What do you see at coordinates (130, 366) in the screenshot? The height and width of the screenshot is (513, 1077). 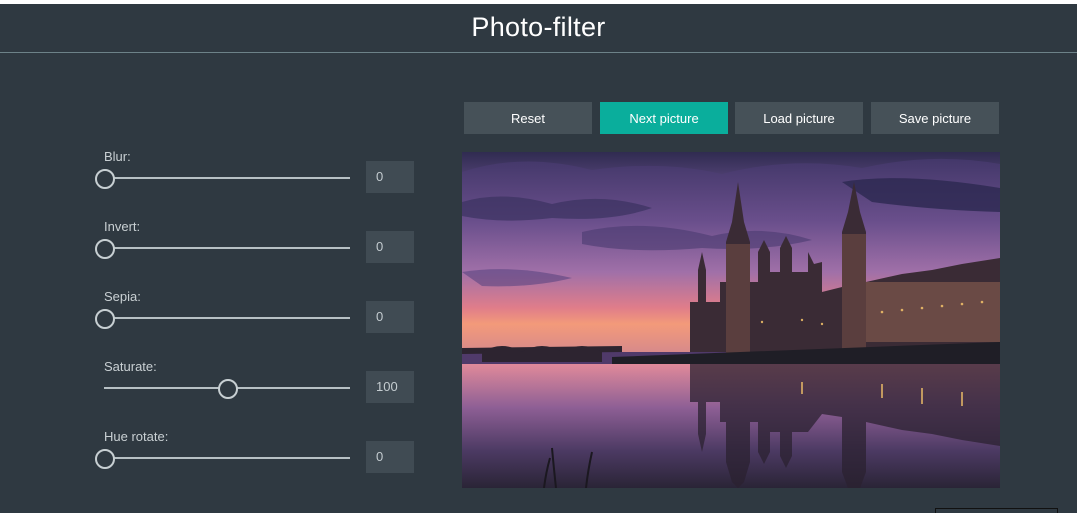 I see `saturate-label: Saturate:` at bounding box center [130, 366].